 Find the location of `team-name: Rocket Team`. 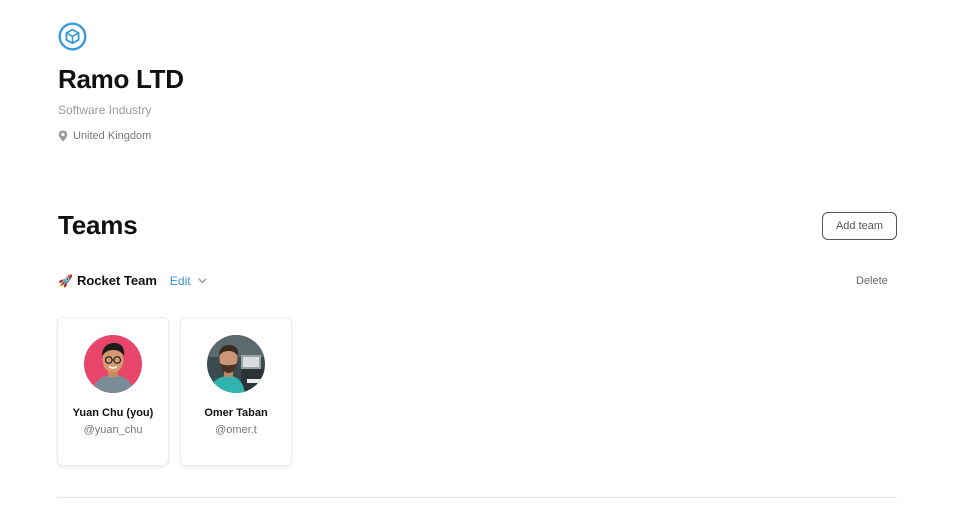

team-name: Rocket Team is located at coordinates (116, 280).